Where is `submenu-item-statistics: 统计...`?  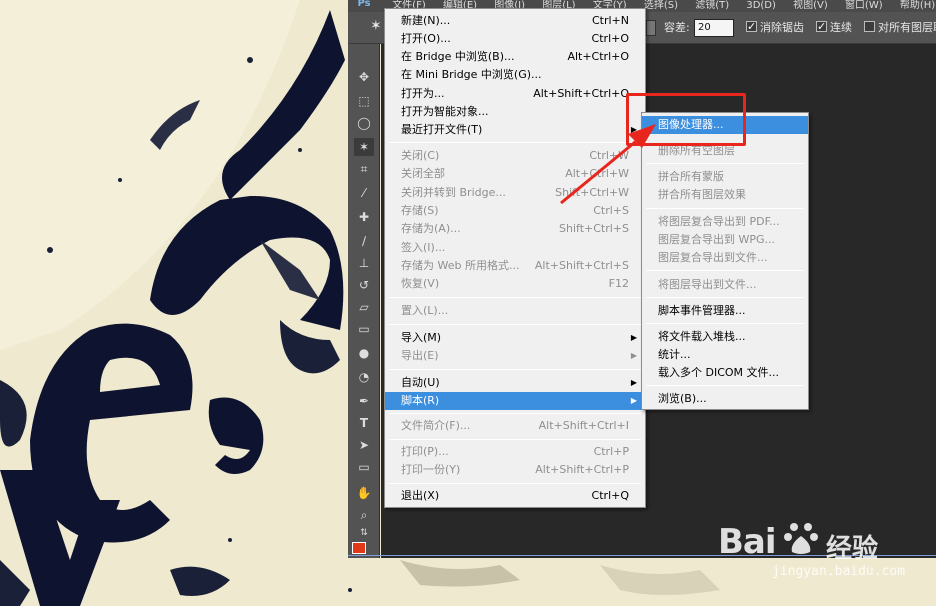
submenu-item-statistics: 统计... is located at coordinates (725, 355).